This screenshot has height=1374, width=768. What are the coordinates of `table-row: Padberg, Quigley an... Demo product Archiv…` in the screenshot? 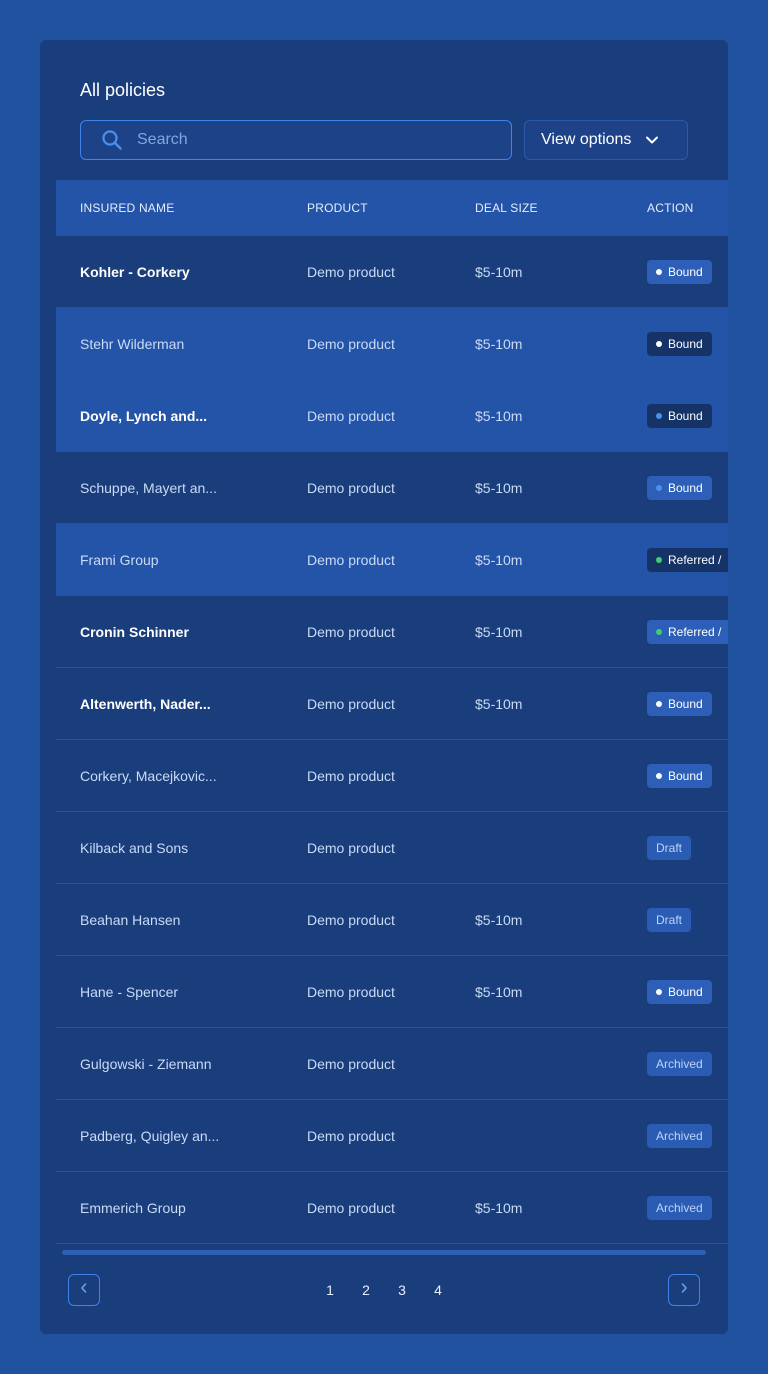 It's located at (392, 1136).